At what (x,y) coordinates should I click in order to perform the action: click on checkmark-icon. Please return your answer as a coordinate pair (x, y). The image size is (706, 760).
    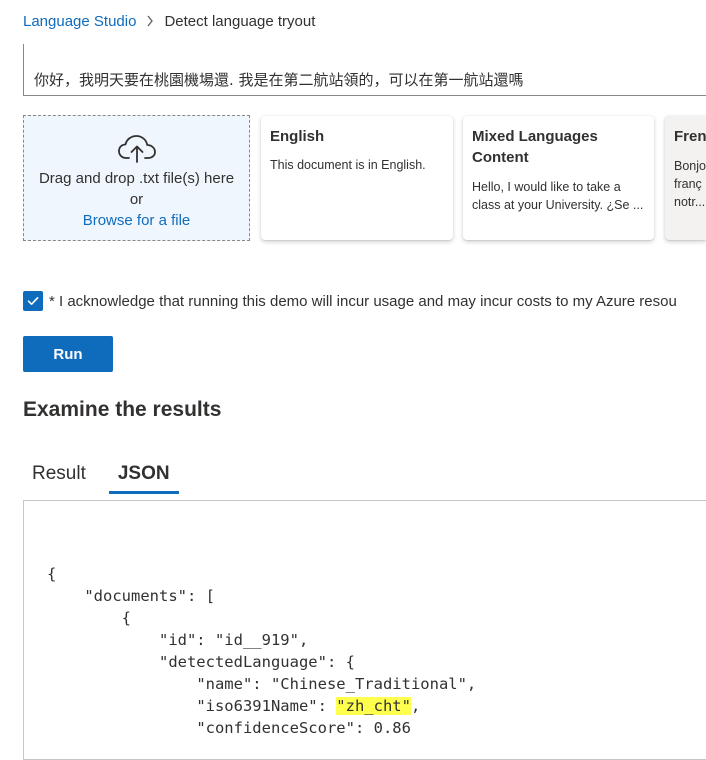
    Looking at the image, I should click on (33, 301).